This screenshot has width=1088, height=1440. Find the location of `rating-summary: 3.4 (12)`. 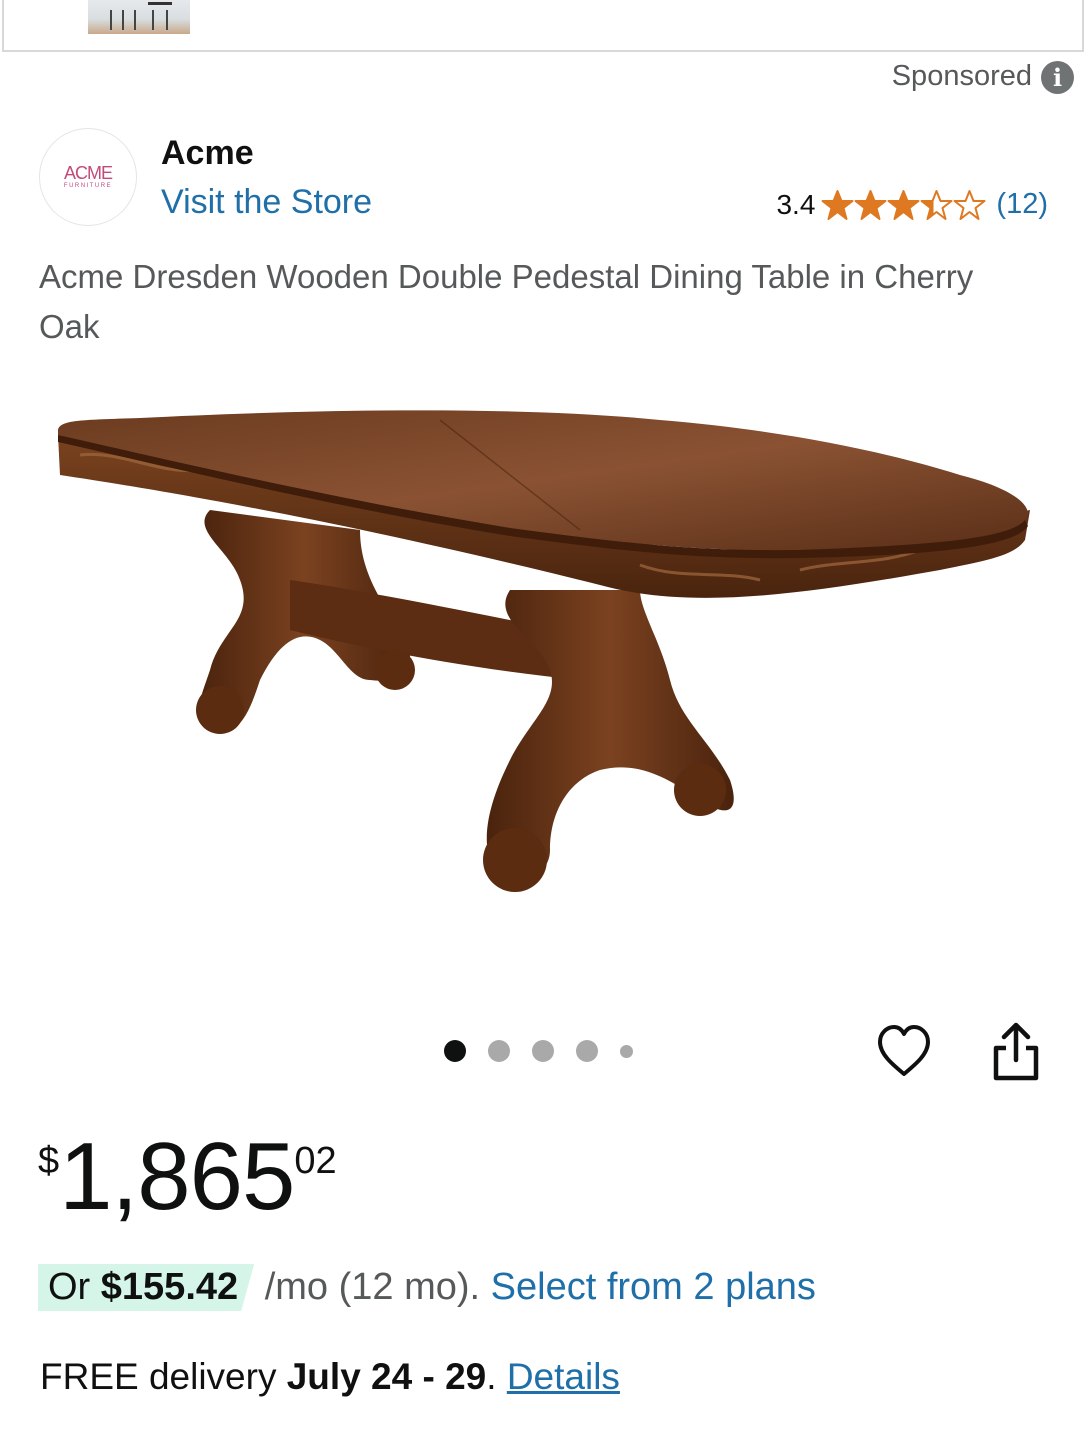

rating-summary: 3.4 (12) is located at coordinates (912, 204).